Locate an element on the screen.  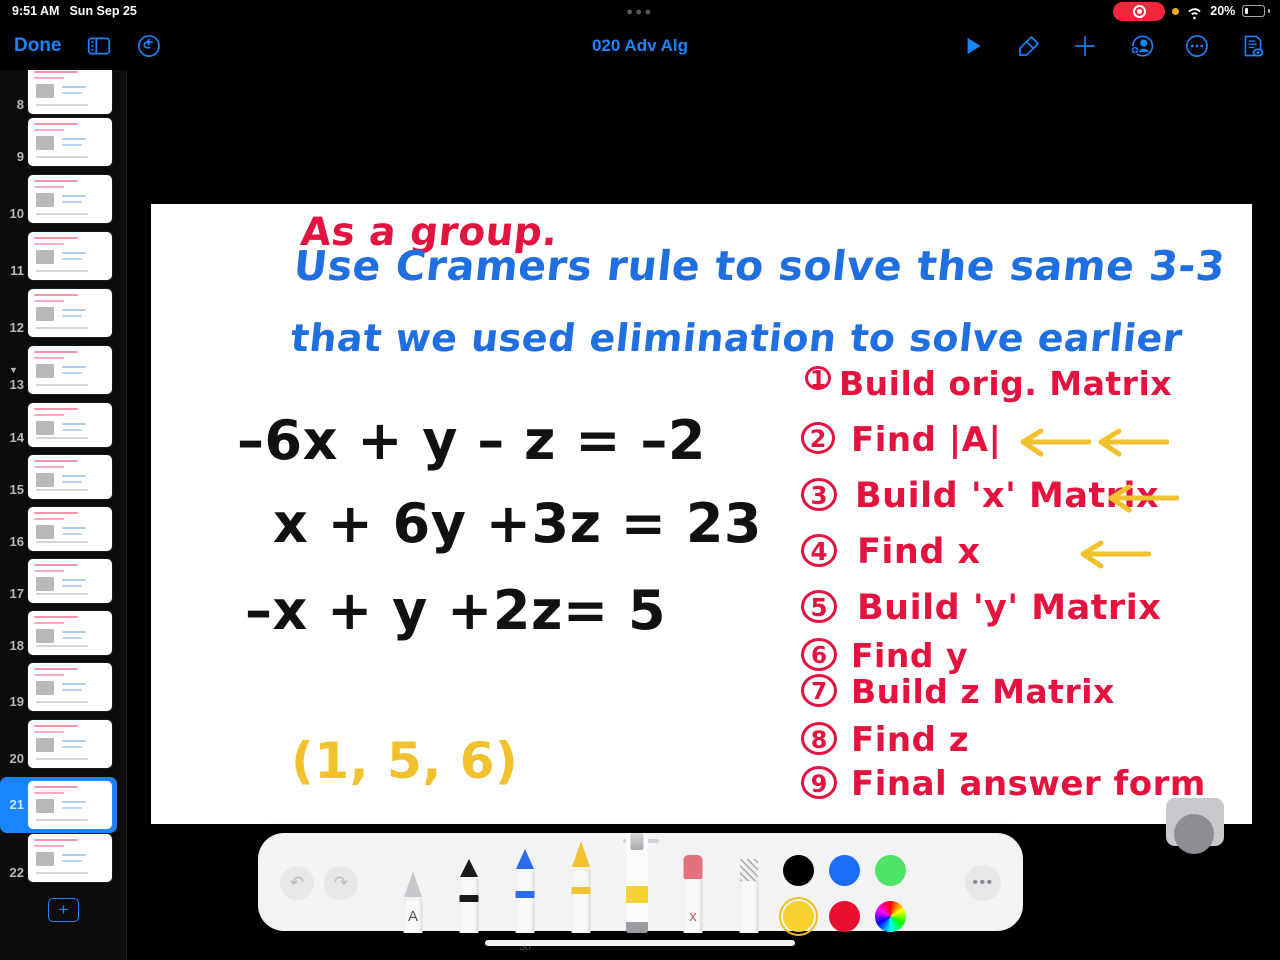
sidebar-page-thumbnail: 19 is located at coordinates (63, 687).